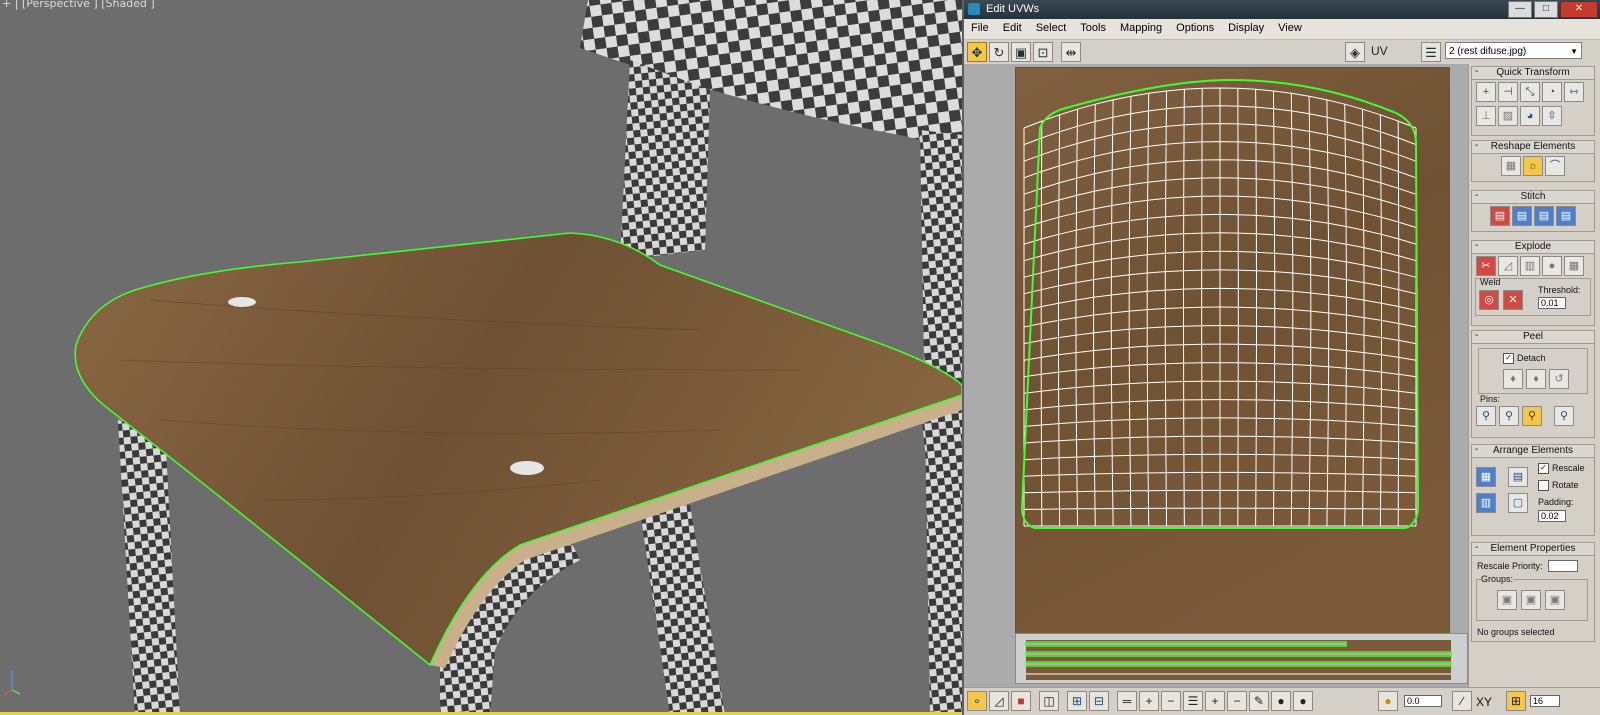  What do you see at coordinates (1484, 702) in the screenshot?
I see `xy-label: XY` at bounding box center [1484, 702].